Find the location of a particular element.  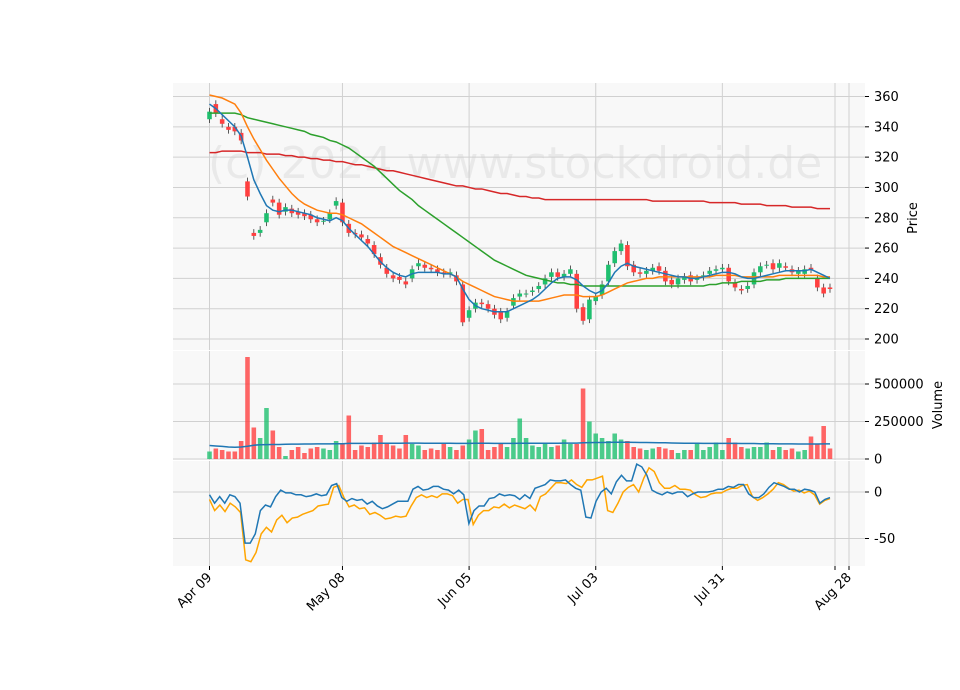

x-tick-label: Jun 05 is located at coordinates (455, 590).